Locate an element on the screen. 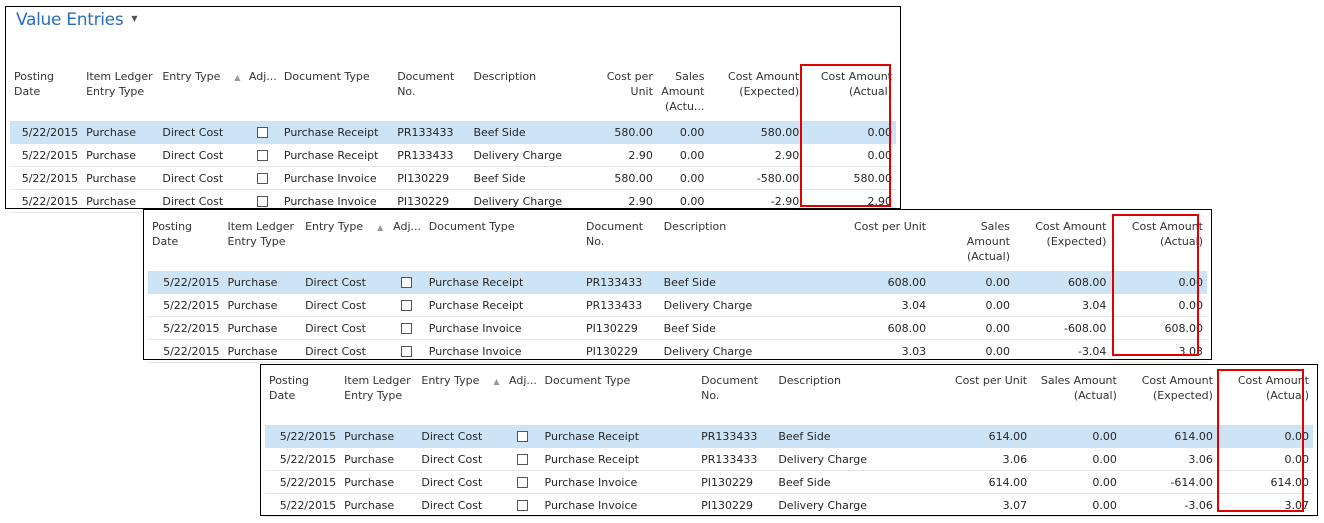 This screenshot has width=1324, height=523. column-header-label: Cost per Unit is located at coordinates (991, 380).